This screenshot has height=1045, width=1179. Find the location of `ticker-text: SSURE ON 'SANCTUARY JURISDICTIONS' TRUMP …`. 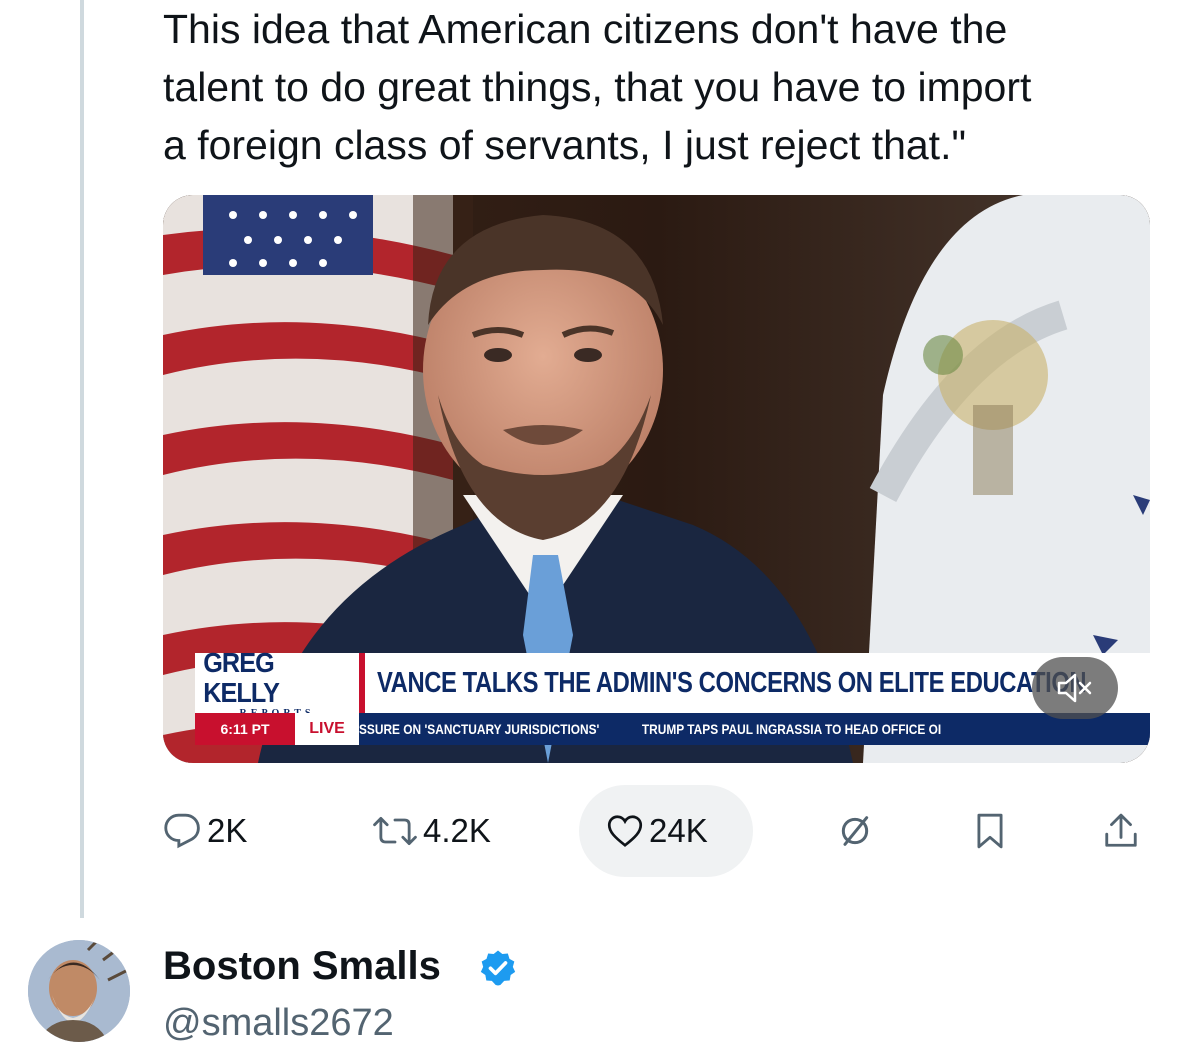

ticker-text: SSURE ON 'SANCTUARY JURISDICTIONS' TRUMP … is located at coordinates (650, 729).